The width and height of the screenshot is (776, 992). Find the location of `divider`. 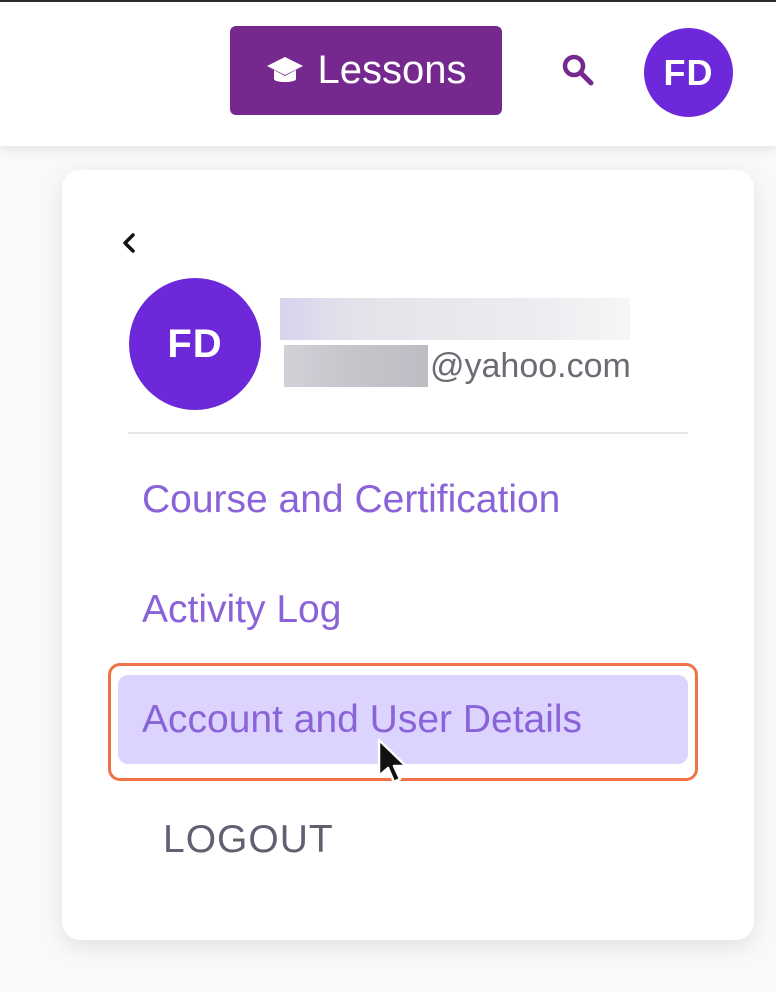

divider is located at coordinates (408, 433).